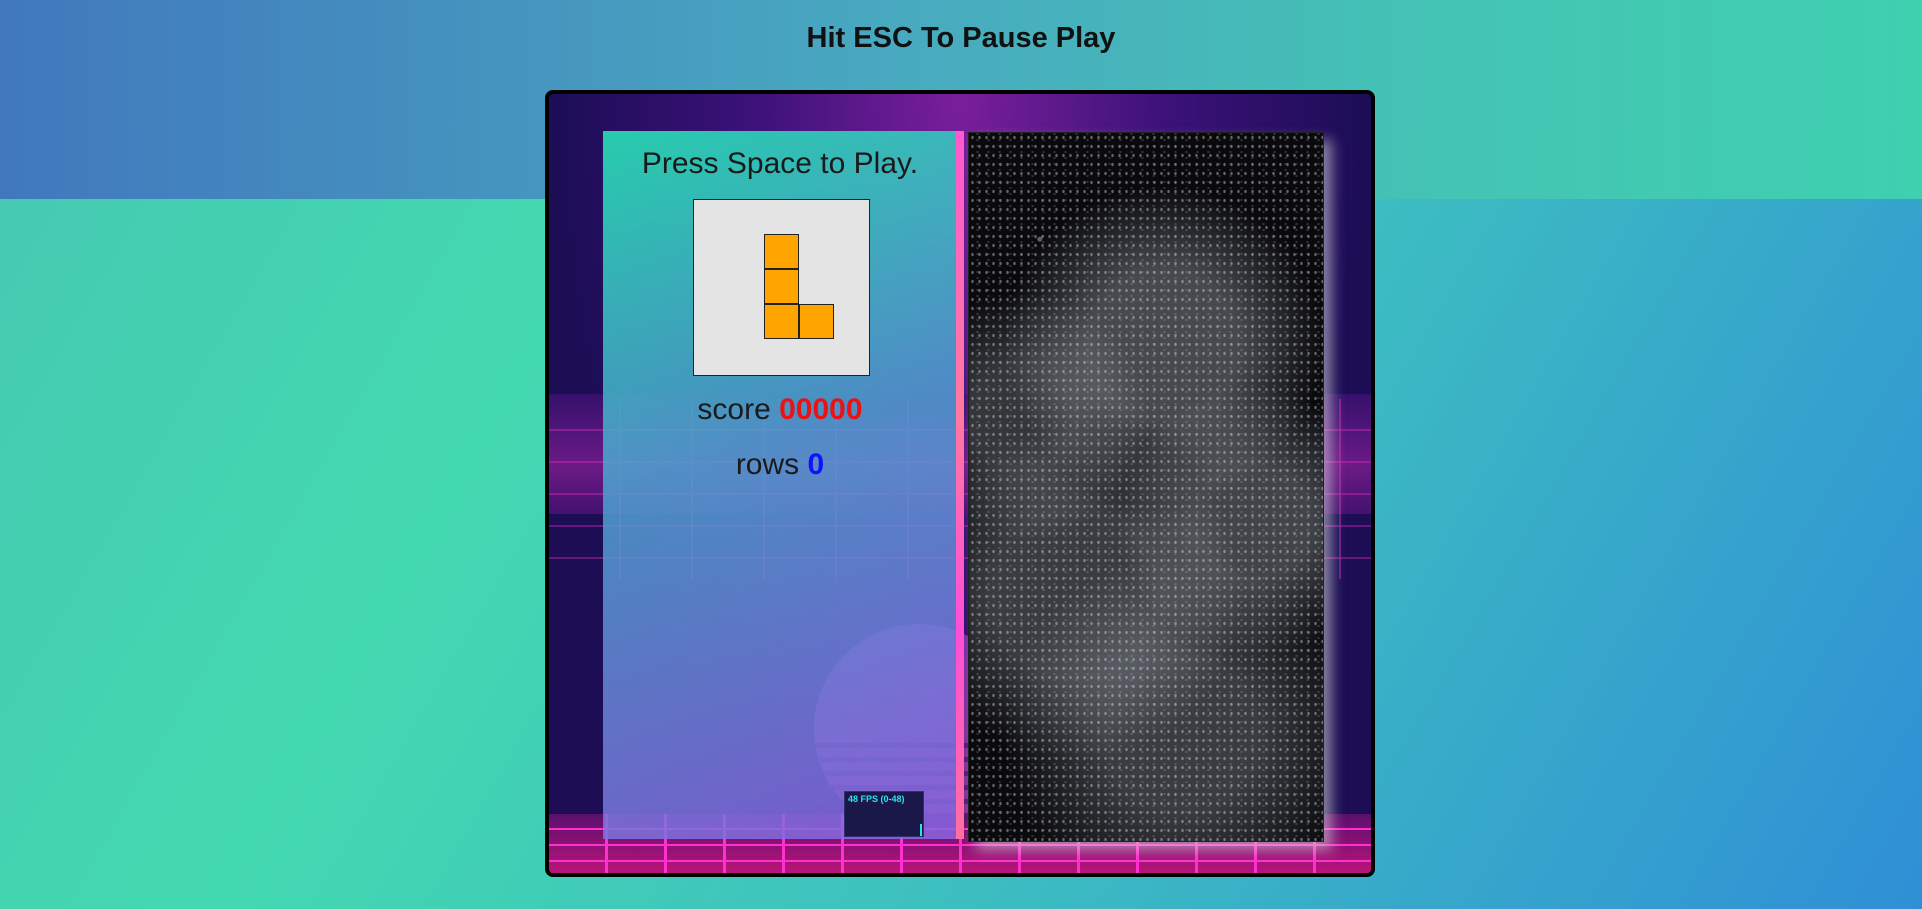  Describe the element at coordinates (821, 409) in the screenshot. I see `score-value: 00000` at that location.